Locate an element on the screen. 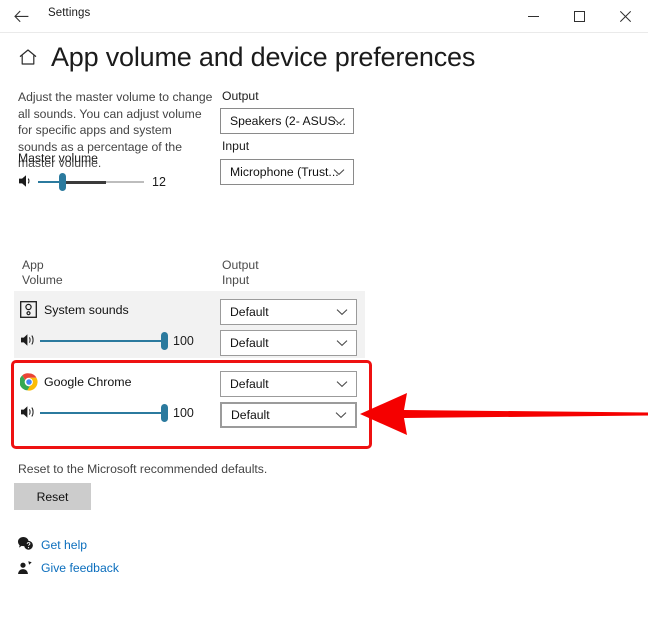  master-volume-value: 12 is located at coordinates (159, 182).